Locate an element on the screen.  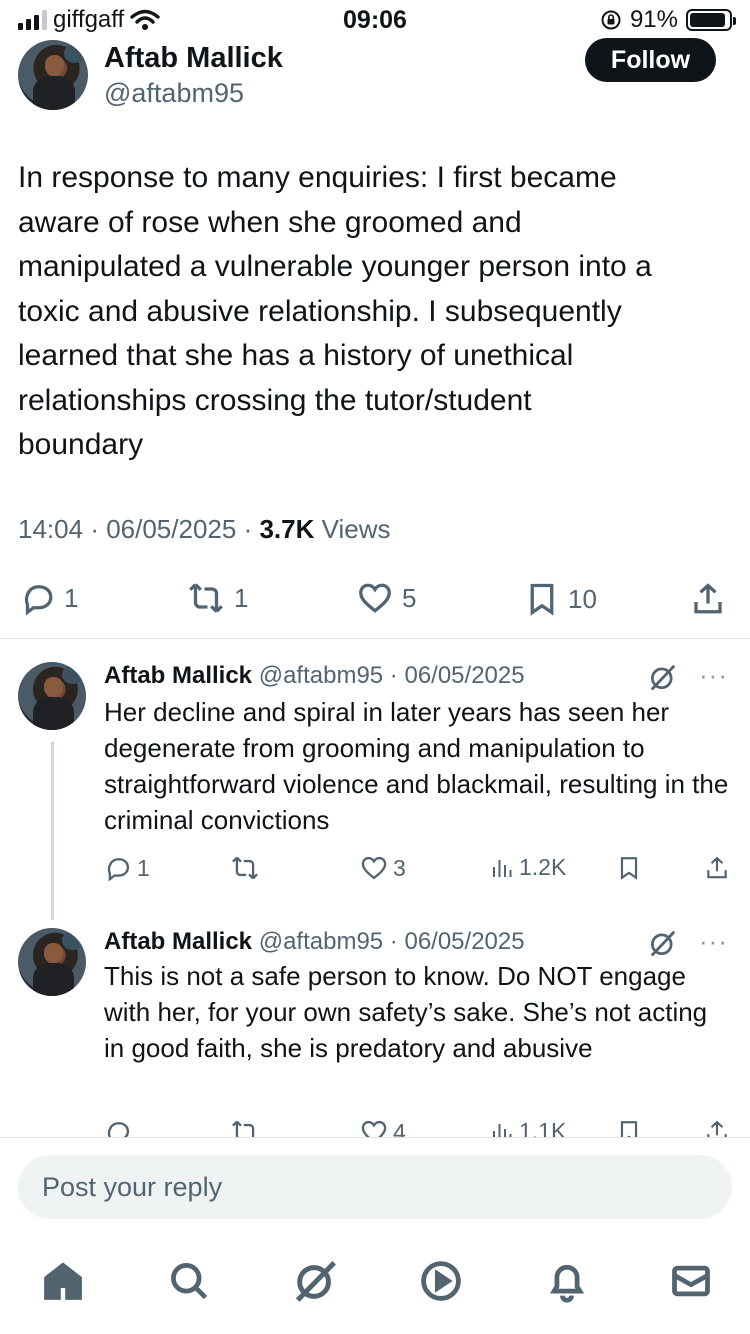
repost-button: 1 is located at coordinates (217, 598).